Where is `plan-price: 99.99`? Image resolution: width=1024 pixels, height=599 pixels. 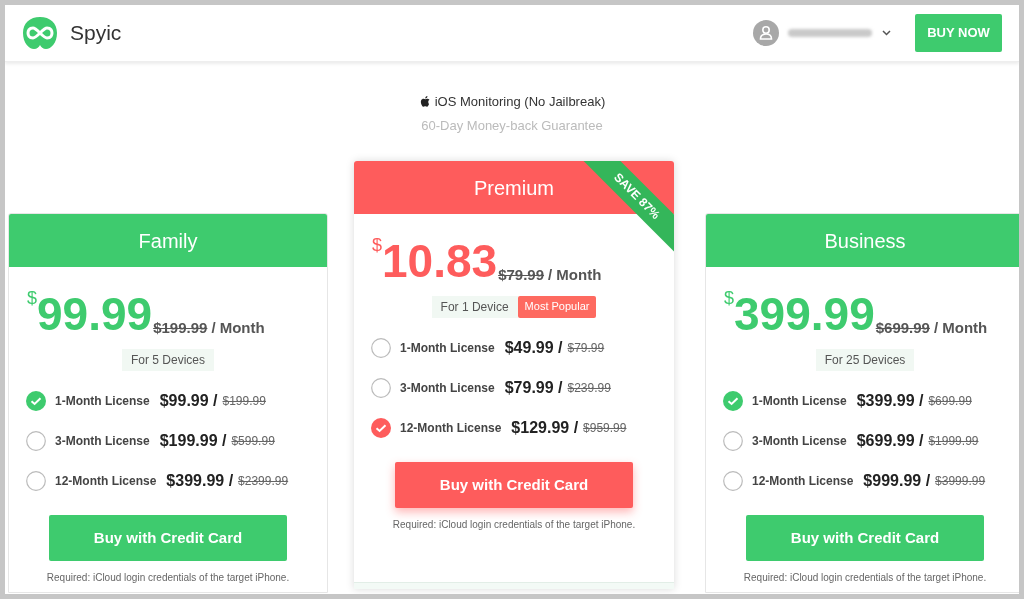 plan-price: 99.99 is located at coordinates (95, 314).